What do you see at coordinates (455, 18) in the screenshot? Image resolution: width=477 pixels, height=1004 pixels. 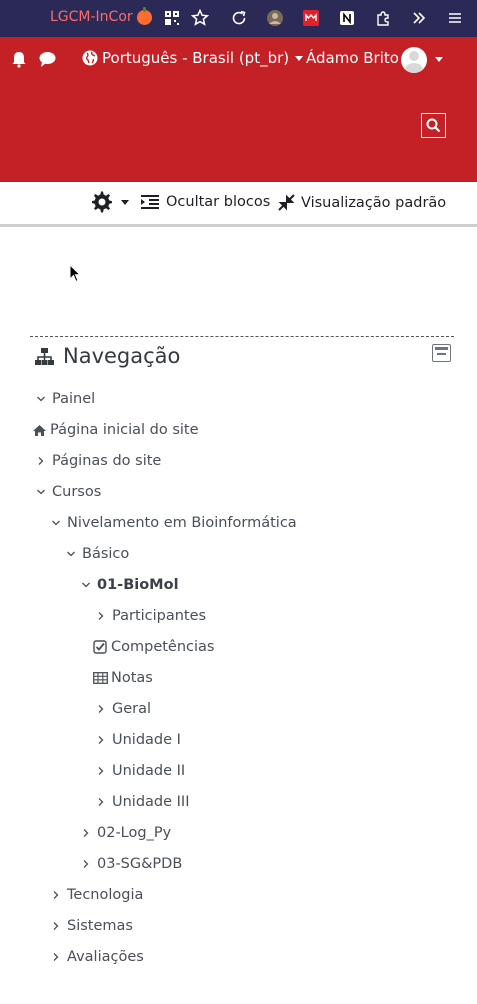 I see `menu-icon` at bounding box center [455, 18].